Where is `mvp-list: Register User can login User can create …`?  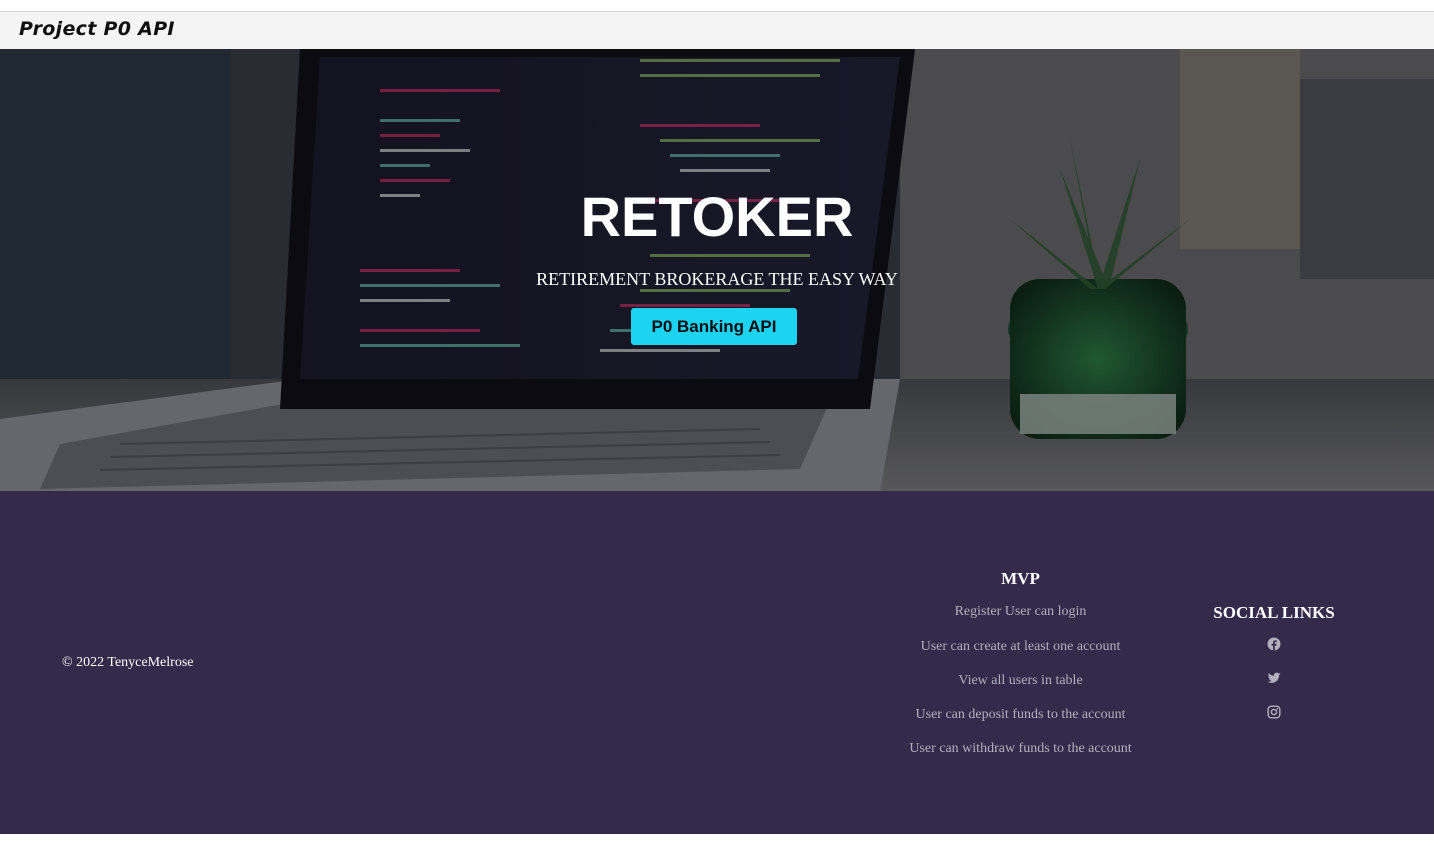 mvp-list: Register User can login User can create … is located at coordinates (1020, 676).